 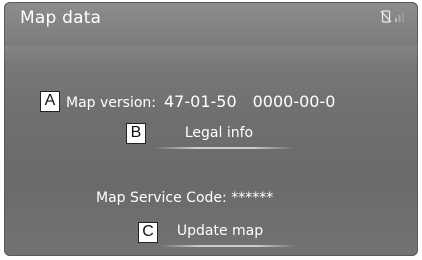 What do you see at coordinates (136, 133) in the screenshot?
I see `callout-b: B` at bounding box center [136, 133].